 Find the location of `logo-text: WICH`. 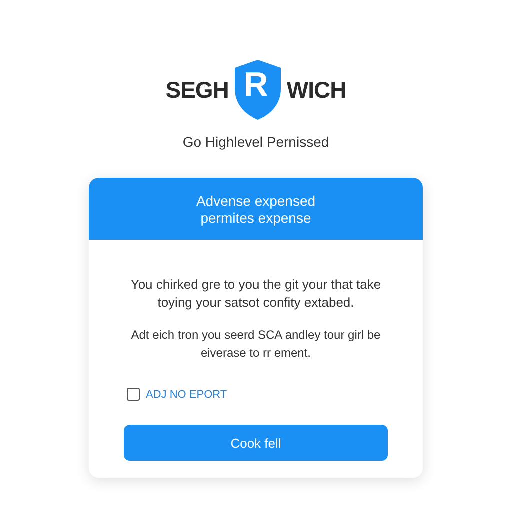

logo-text: WICH is located at coordinates (316, 90).